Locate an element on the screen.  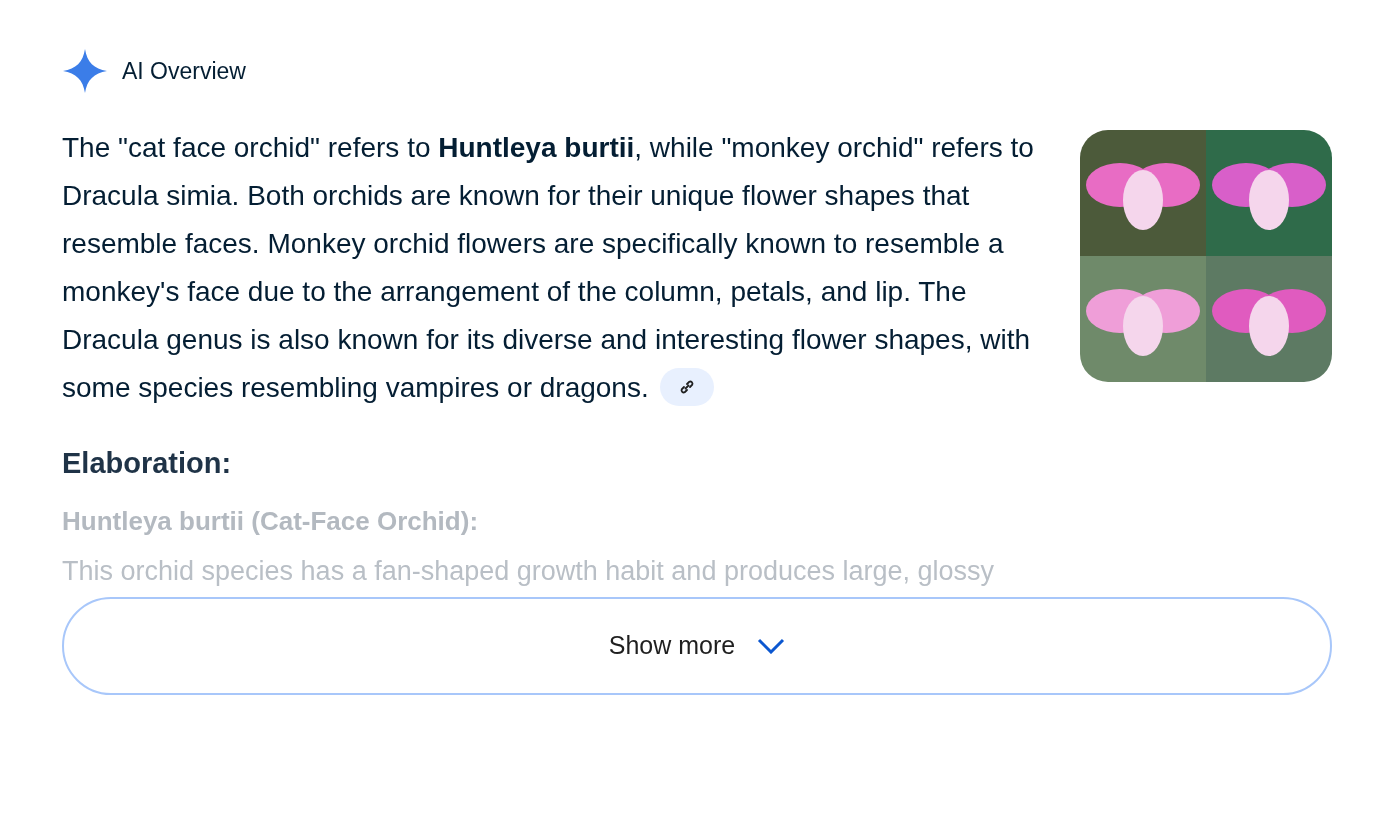
chevron-down-icon is located at coordinates (771, 646).